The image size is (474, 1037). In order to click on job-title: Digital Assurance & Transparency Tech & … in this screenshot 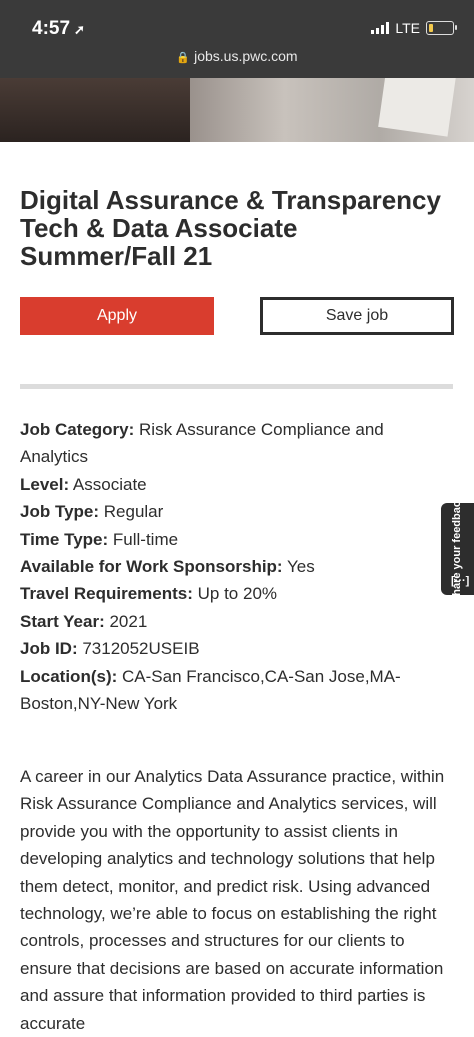, I will do `click(230, 228)`.